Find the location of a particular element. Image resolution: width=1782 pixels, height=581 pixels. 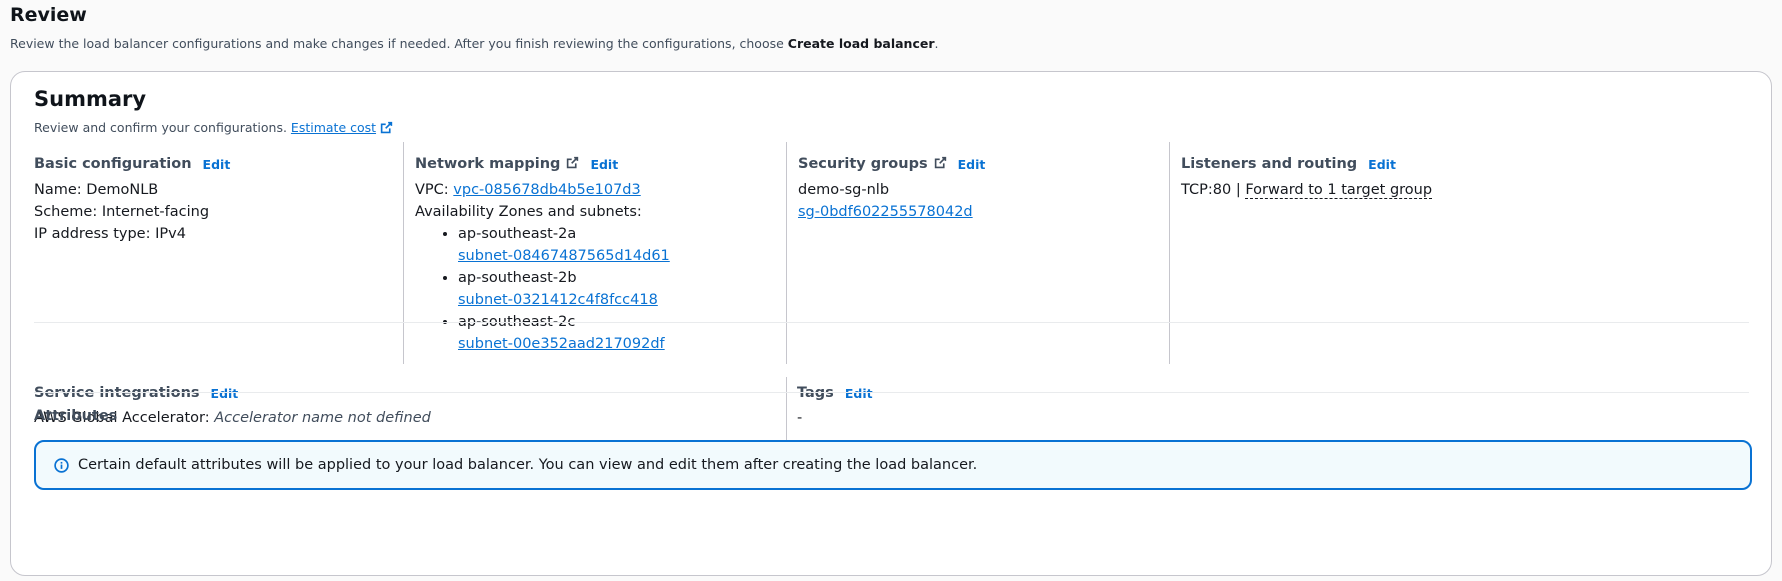

az-name: ap-southeast-2b is located at coordinates (517, 278).